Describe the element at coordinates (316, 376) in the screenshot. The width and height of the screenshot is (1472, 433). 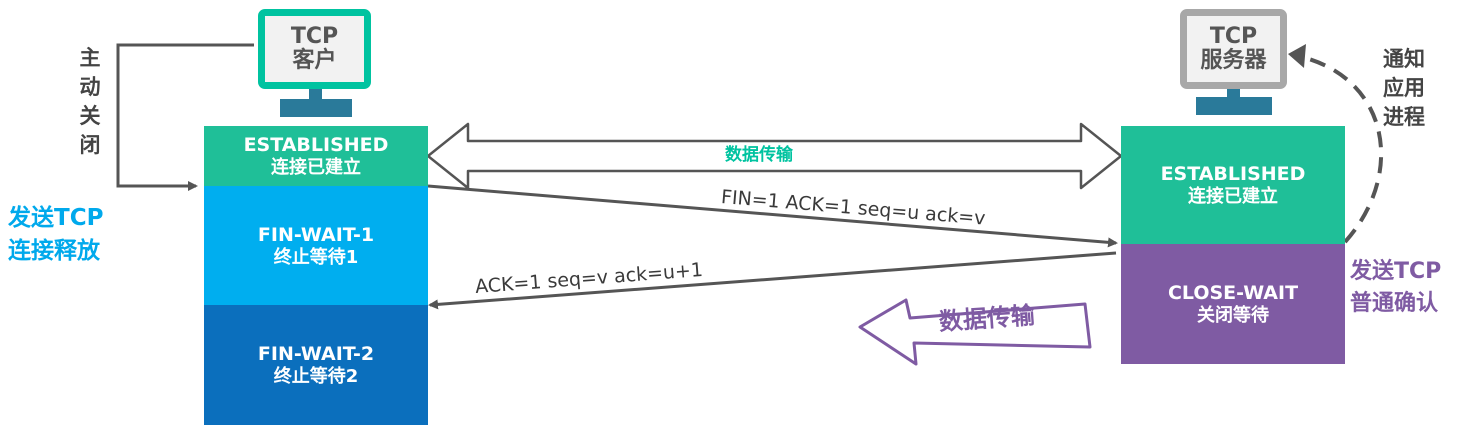
I see `state-cn: 终止等待2` at that location.